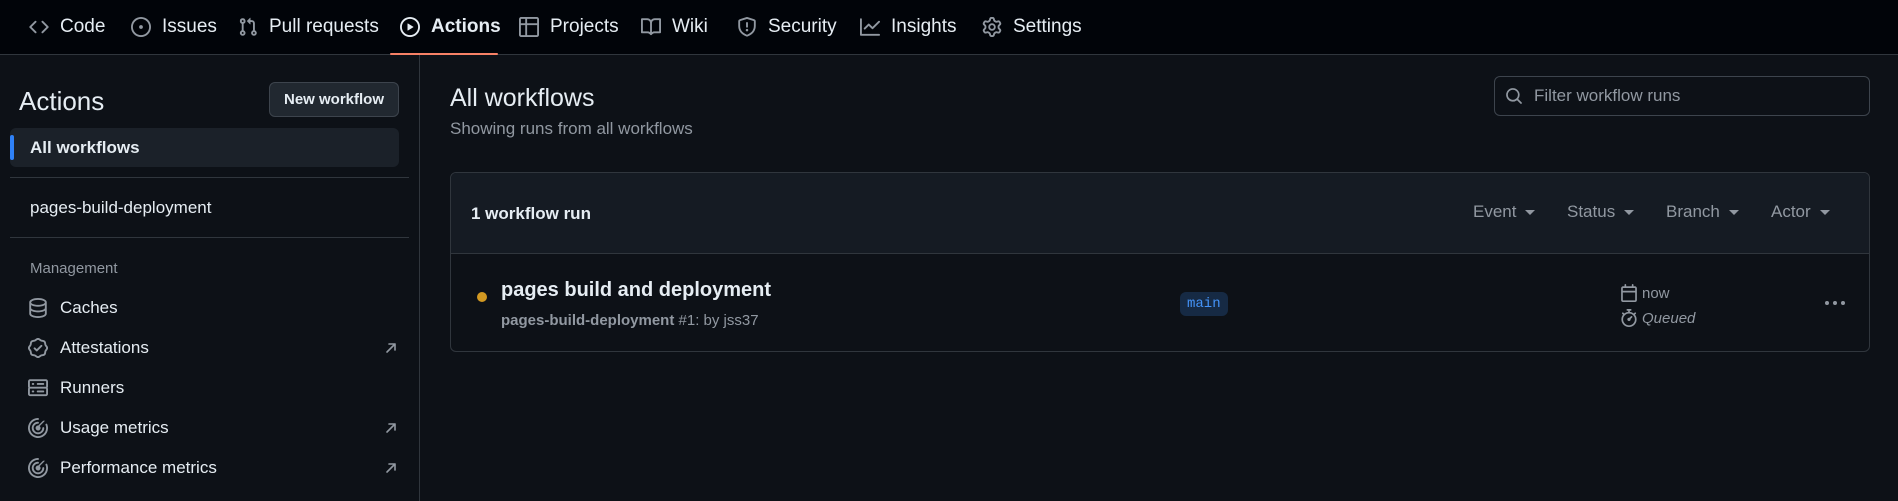  Describe the element at coordinates (584, 26) in the screenshot. I see `tab-projects-label: Projects` at that location.